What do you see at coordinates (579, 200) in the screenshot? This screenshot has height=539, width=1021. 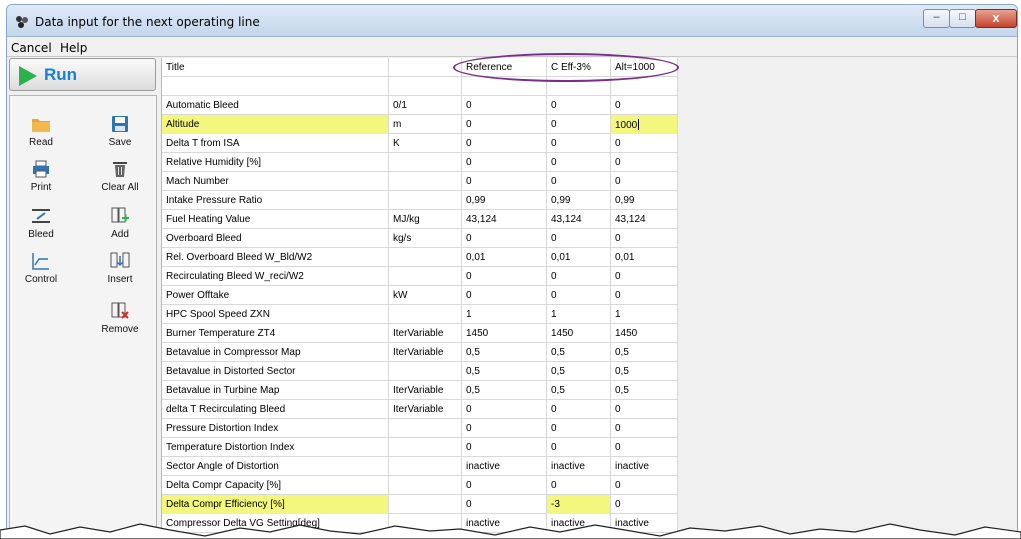 I see `cell-ceff: 0,99` at bounding box center [579, 200].